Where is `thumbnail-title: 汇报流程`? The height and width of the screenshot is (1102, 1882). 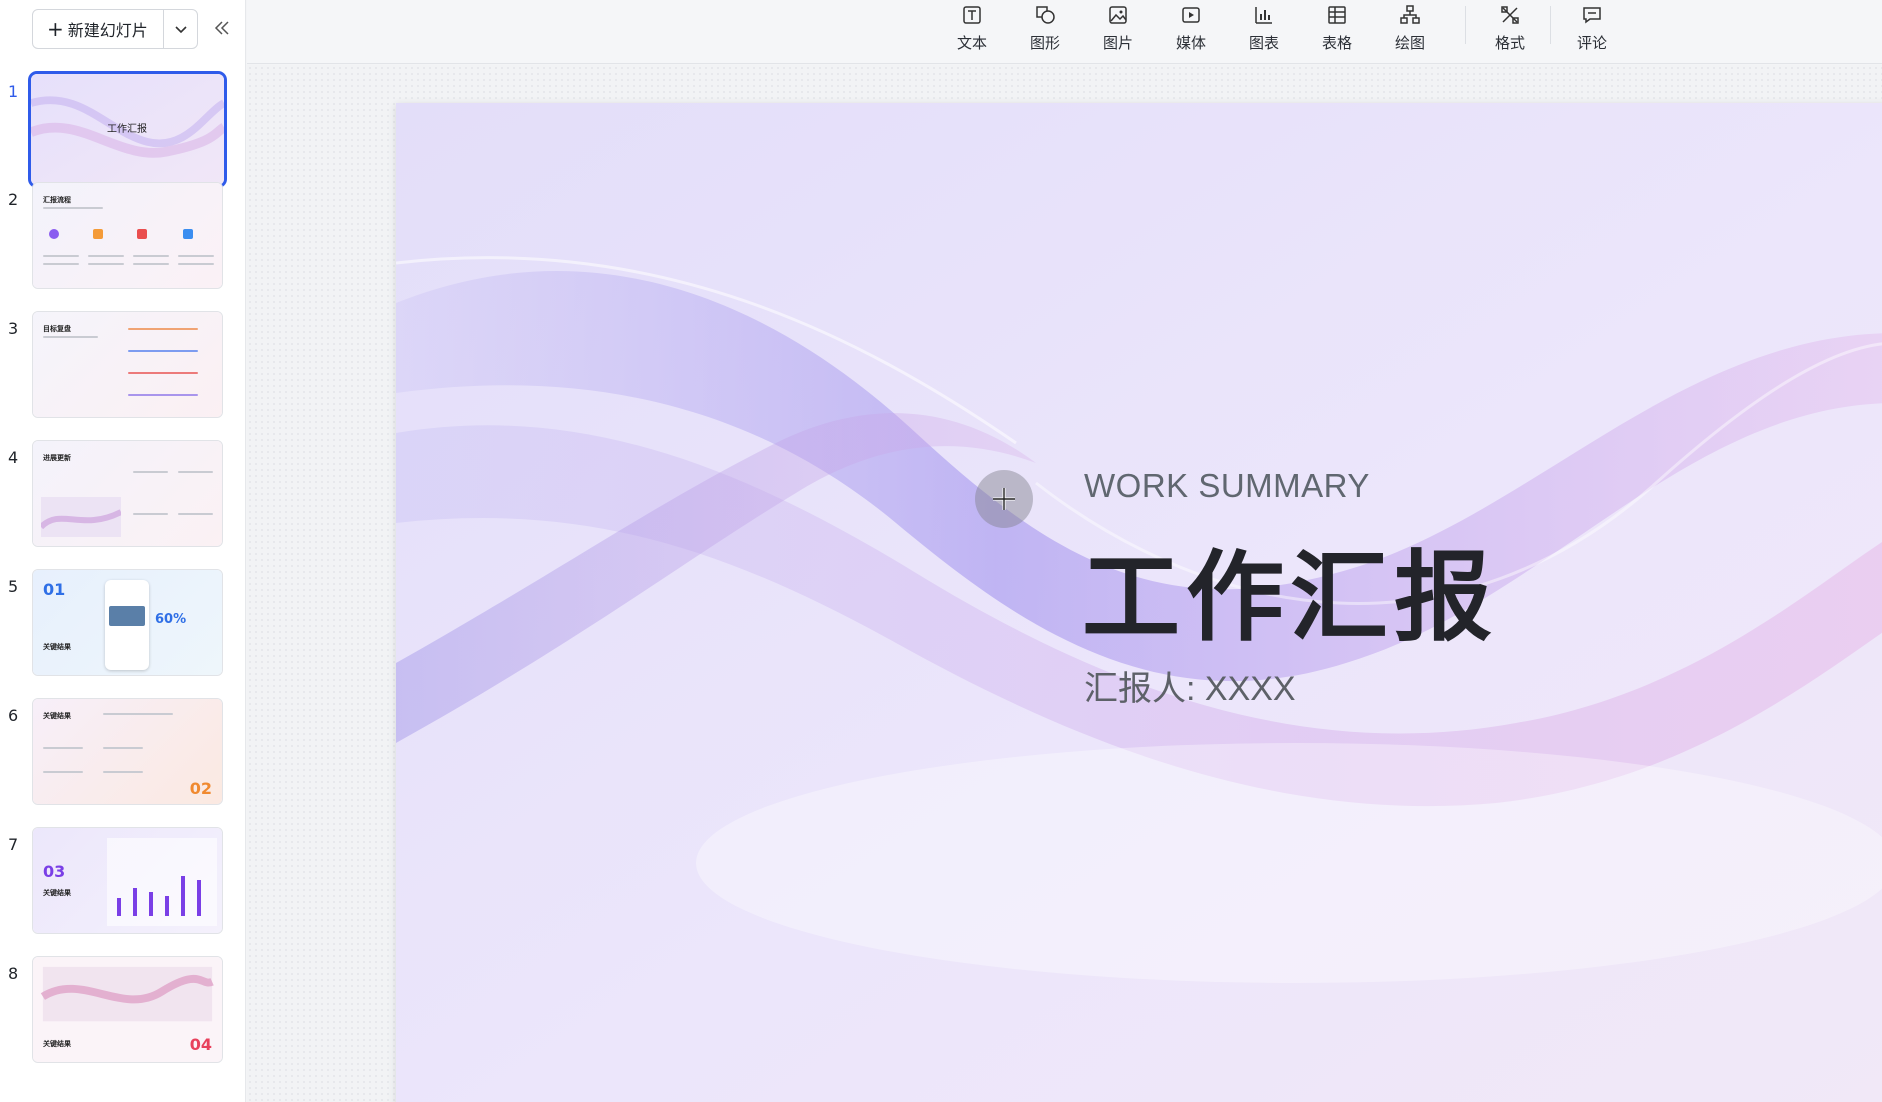
thumbnail-title: 汇报流程 is located at coordinates (57, 200).